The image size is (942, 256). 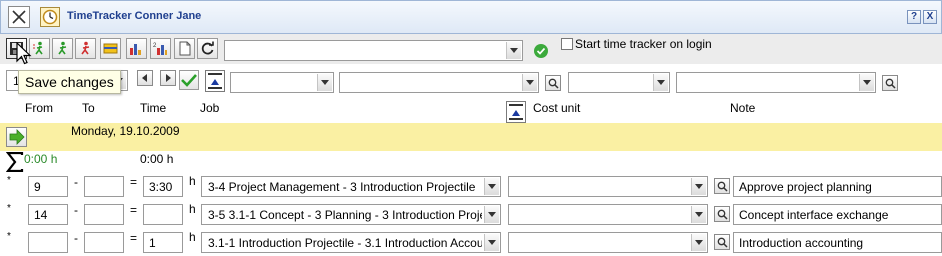 I want to click on bar-chart-icon, so click(x=135, y=49).